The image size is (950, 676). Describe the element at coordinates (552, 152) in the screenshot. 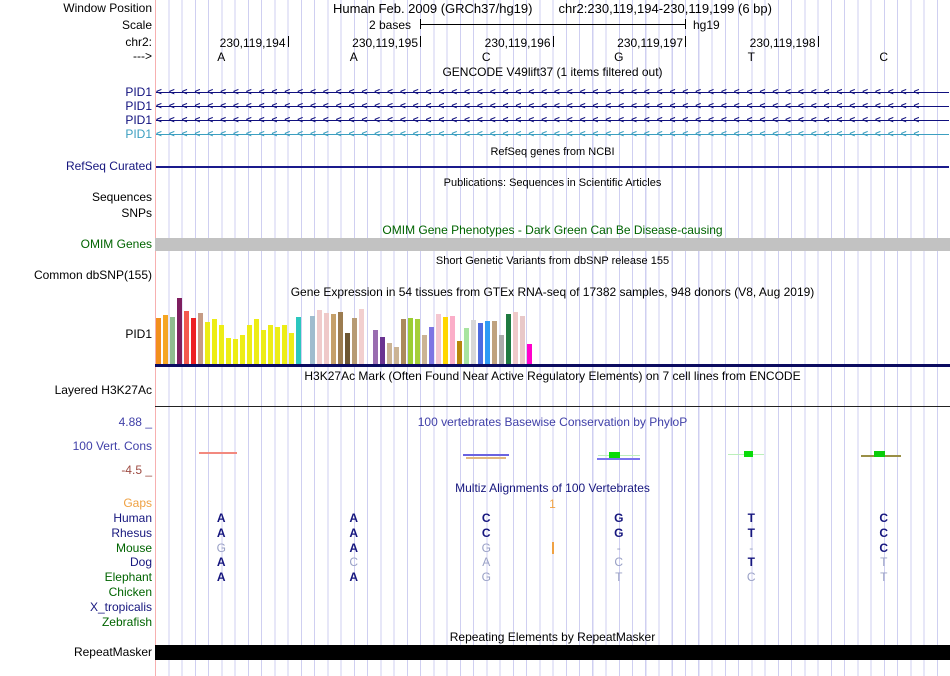

I see `refseq-track-title: RefSeq genes from NCBI` at that location.